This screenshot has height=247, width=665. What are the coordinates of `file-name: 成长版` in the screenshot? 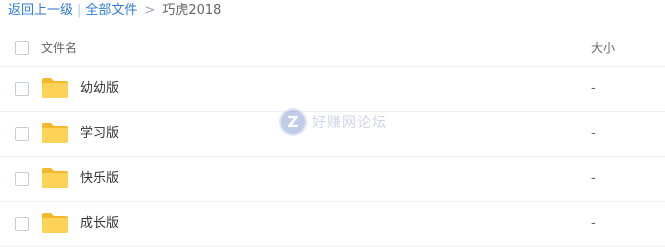 It's located at (99, 224).